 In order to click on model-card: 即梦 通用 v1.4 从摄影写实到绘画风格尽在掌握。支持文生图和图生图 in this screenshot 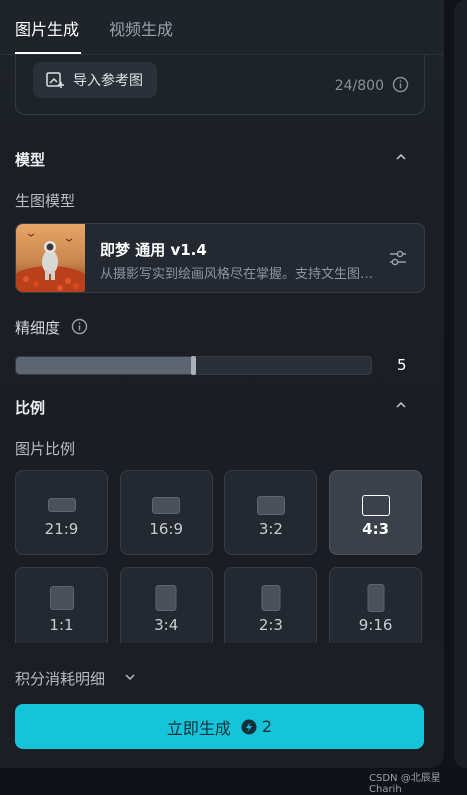, I will do `click(220, 258)`.